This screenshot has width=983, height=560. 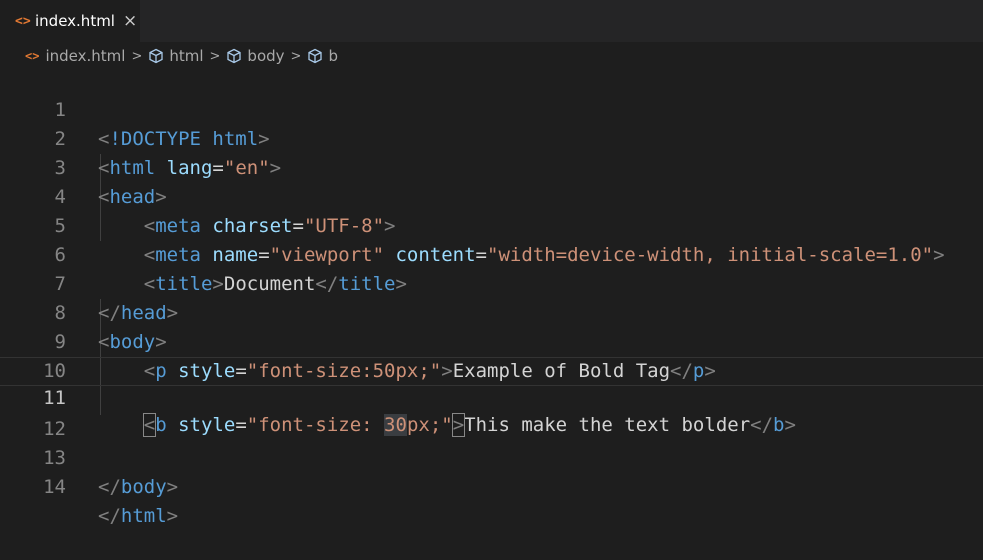 What do you see at coordinates (130, 21) in the screenshot?
I see `close-icon: ×` at bounding box center [130, 21].